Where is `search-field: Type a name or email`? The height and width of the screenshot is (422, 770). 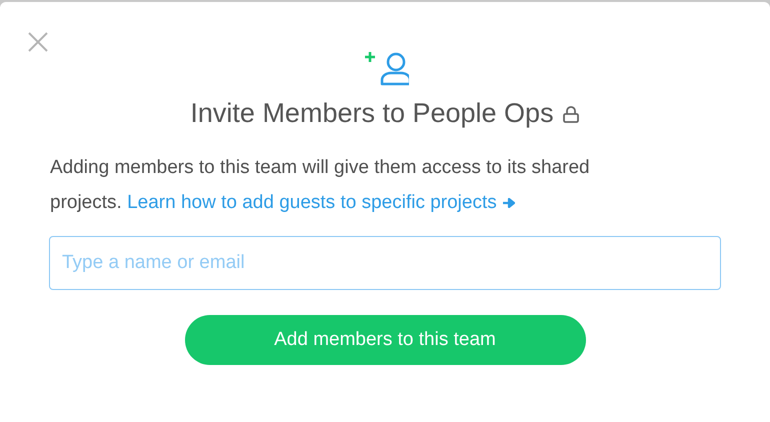
search-field: Type a name or email is located at coordinates (385, 263).